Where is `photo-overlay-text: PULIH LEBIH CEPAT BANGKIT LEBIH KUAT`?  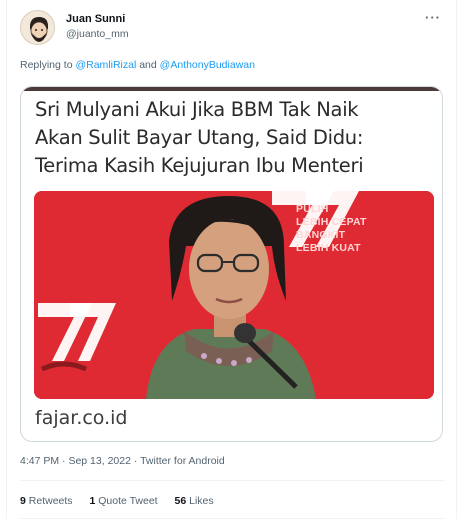
photo-overlay-text: PULIH LEBIH CEPAT BANGKIT LEBIH KUAT is located at coordinates (331, 229).